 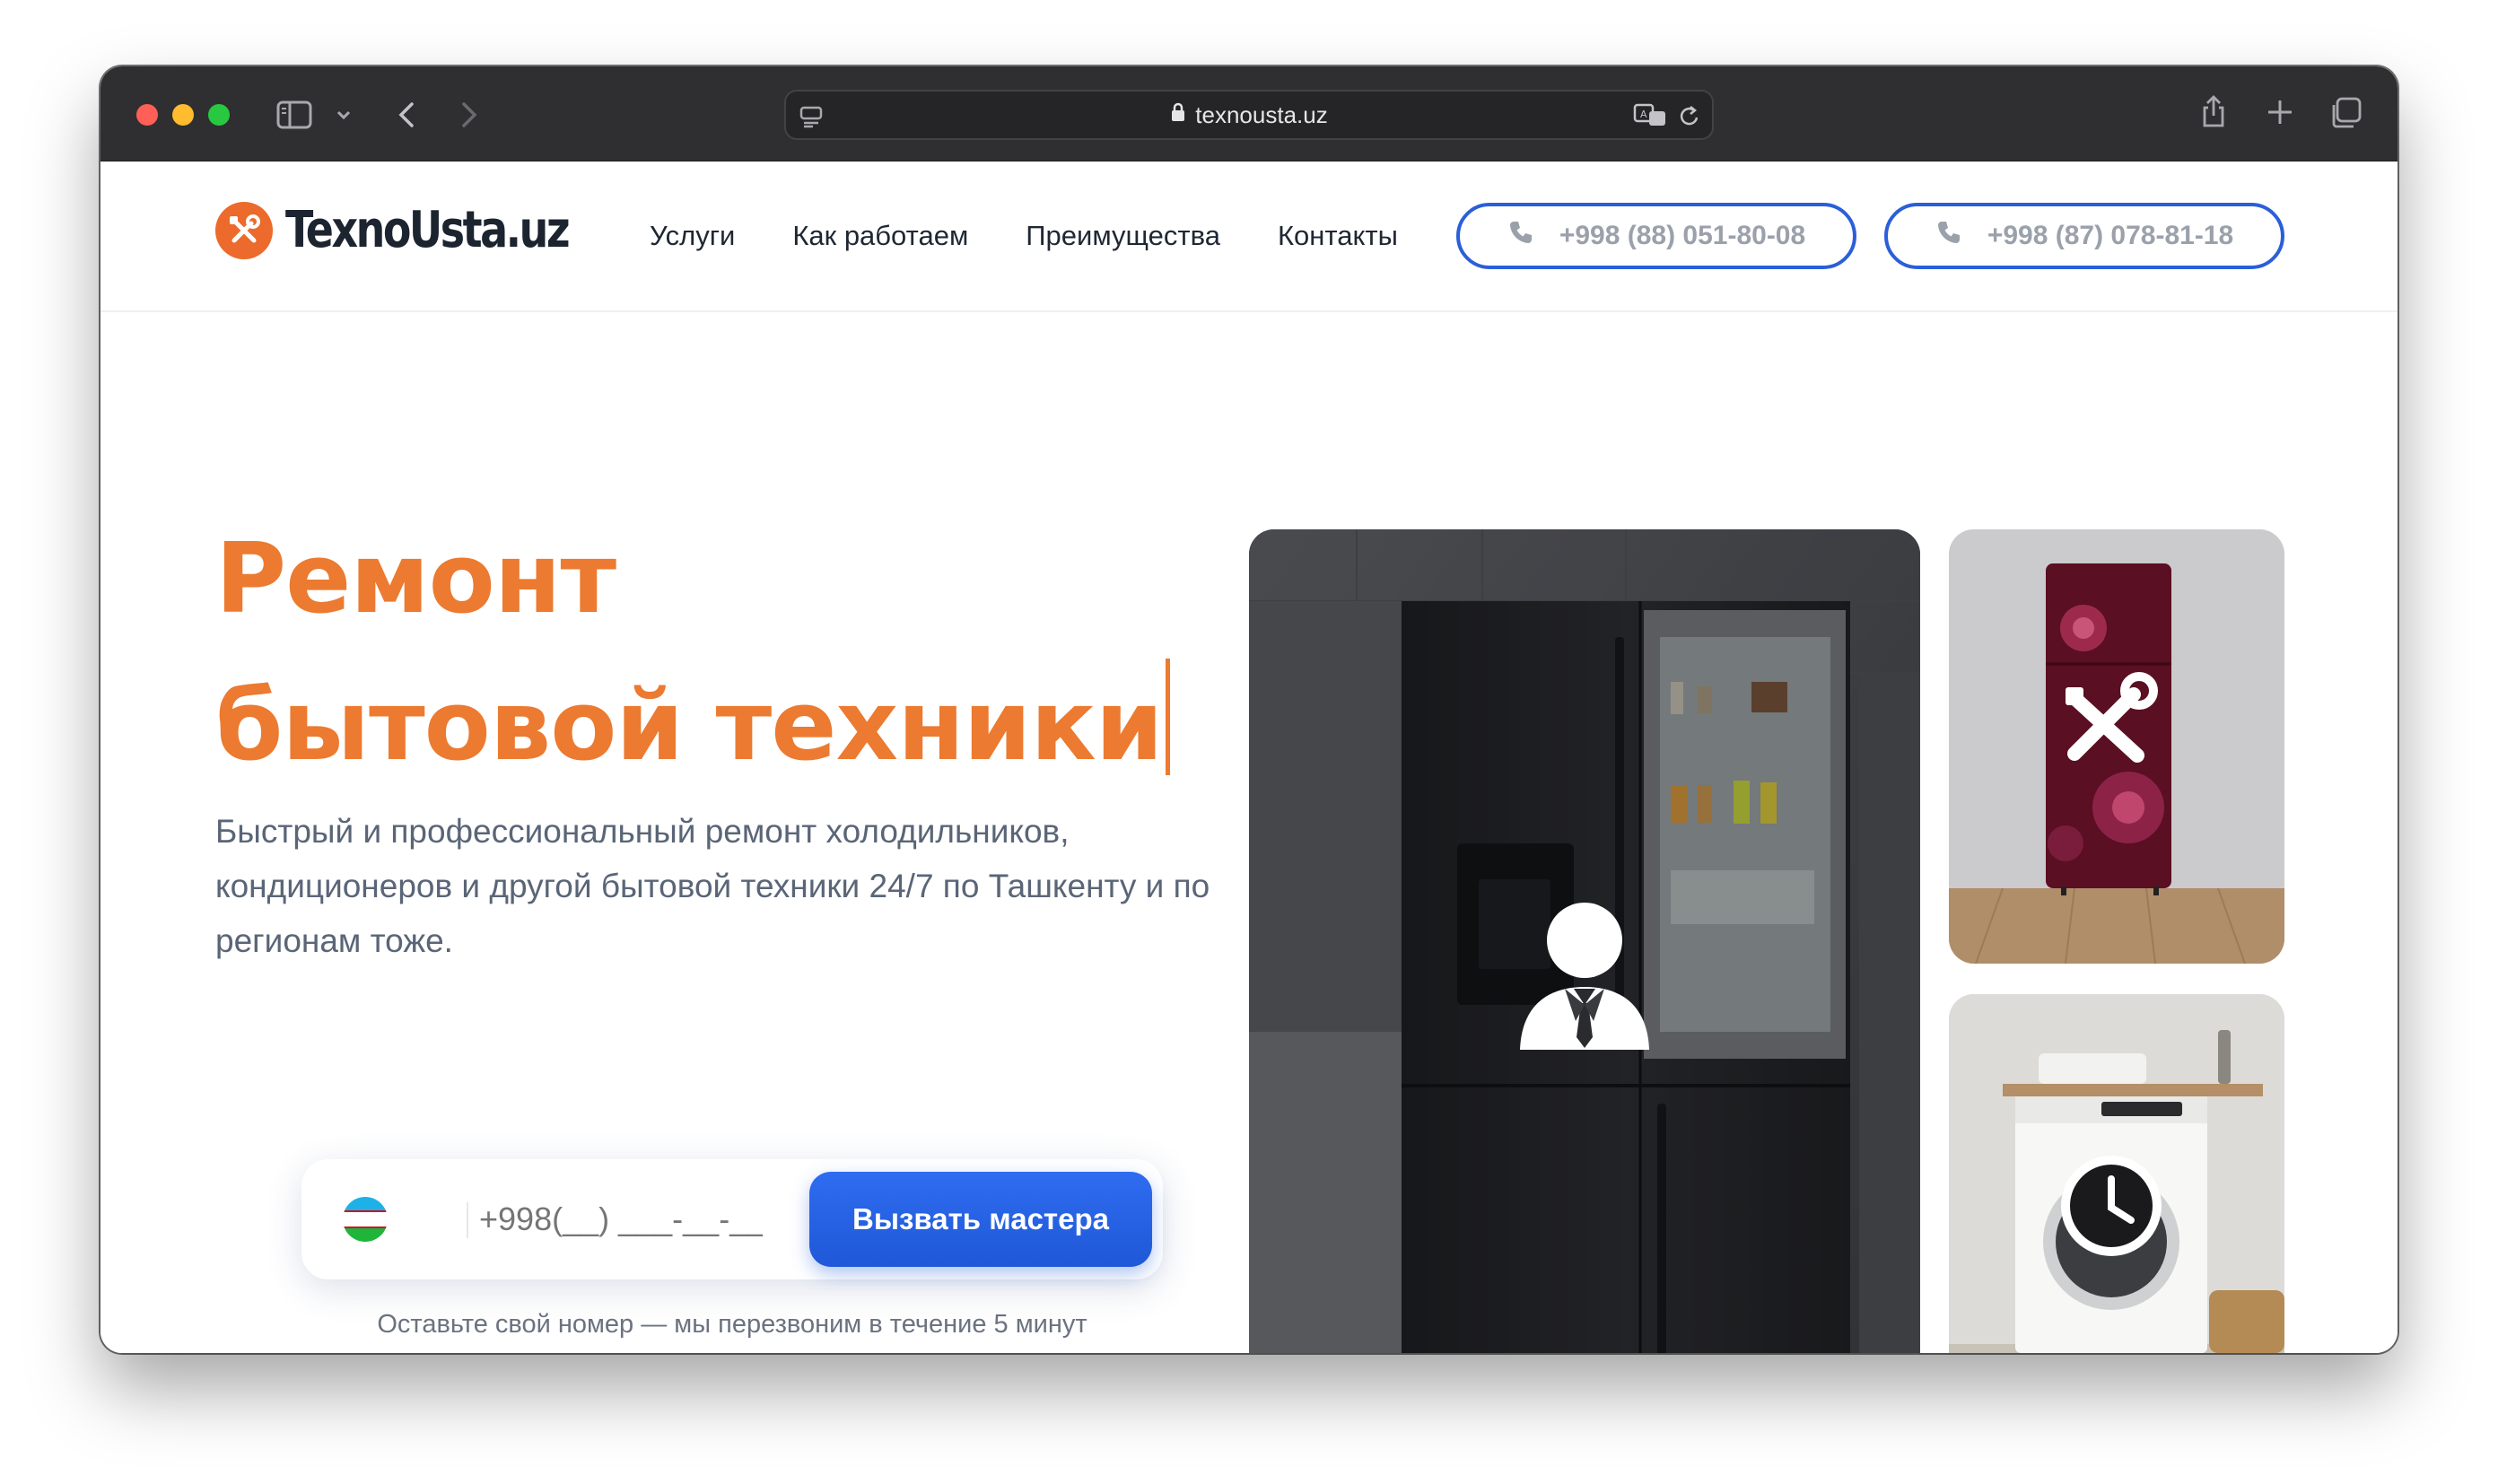 What do you see at coordinates (344, 115) in the screenshot?
I see `chevron-down-icon` at bounding box center [344, 115].